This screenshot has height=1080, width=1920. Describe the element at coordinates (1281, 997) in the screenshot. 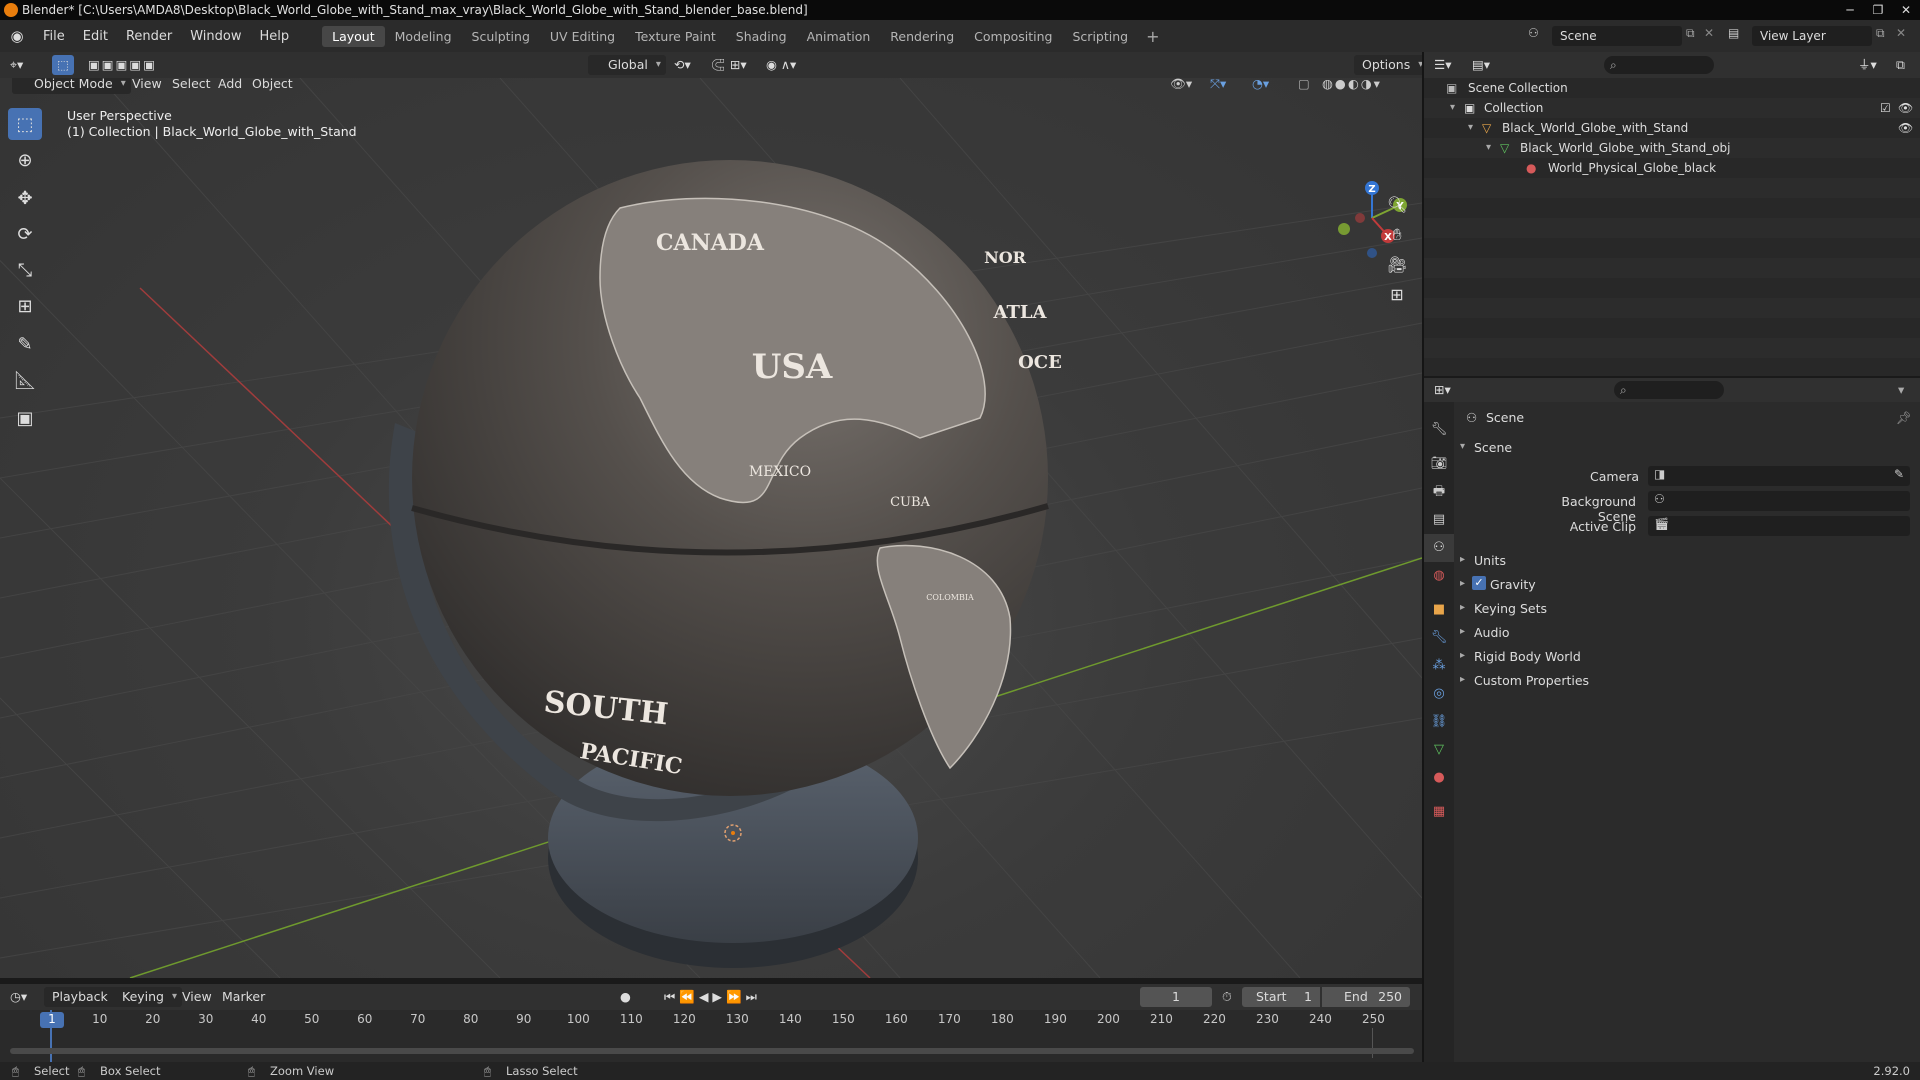

I see `start-frame-field: Start 1` at that location.